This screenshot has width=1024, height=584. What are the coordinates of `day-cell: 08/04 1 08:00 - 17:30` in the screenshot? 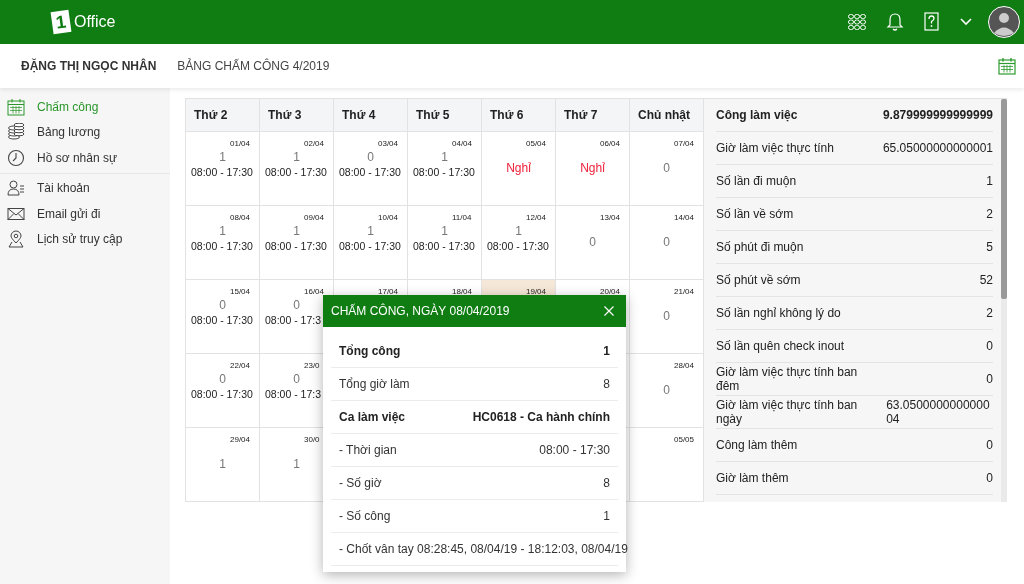 It's located at (223, 243).